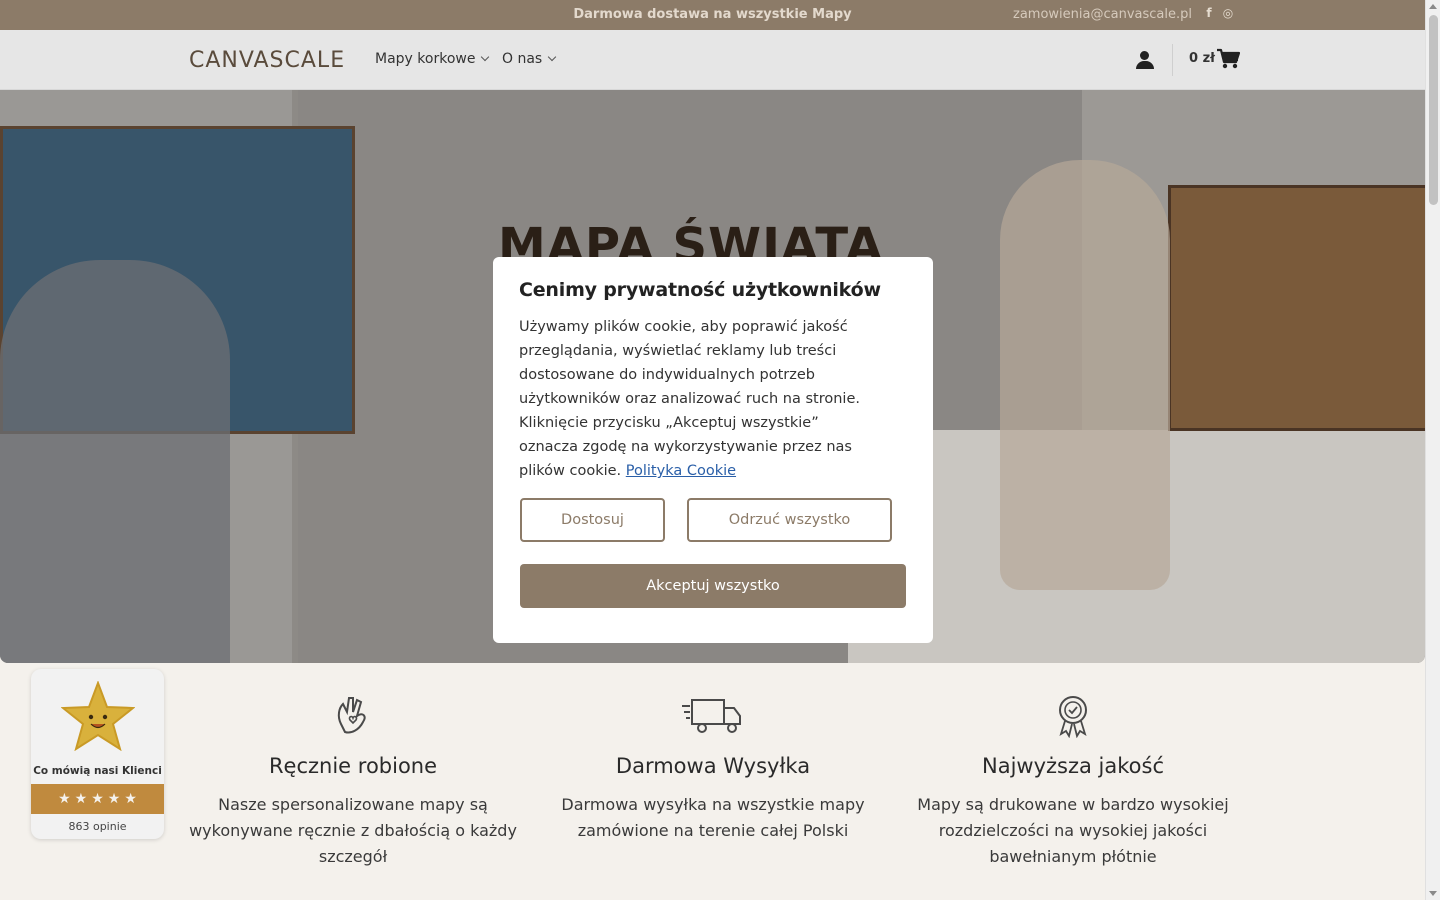 Image resolution: width=1440 pixels, height=900 pixels. I want to click on reject-all-button: Odrzuć wszystko, so click(789, 520).